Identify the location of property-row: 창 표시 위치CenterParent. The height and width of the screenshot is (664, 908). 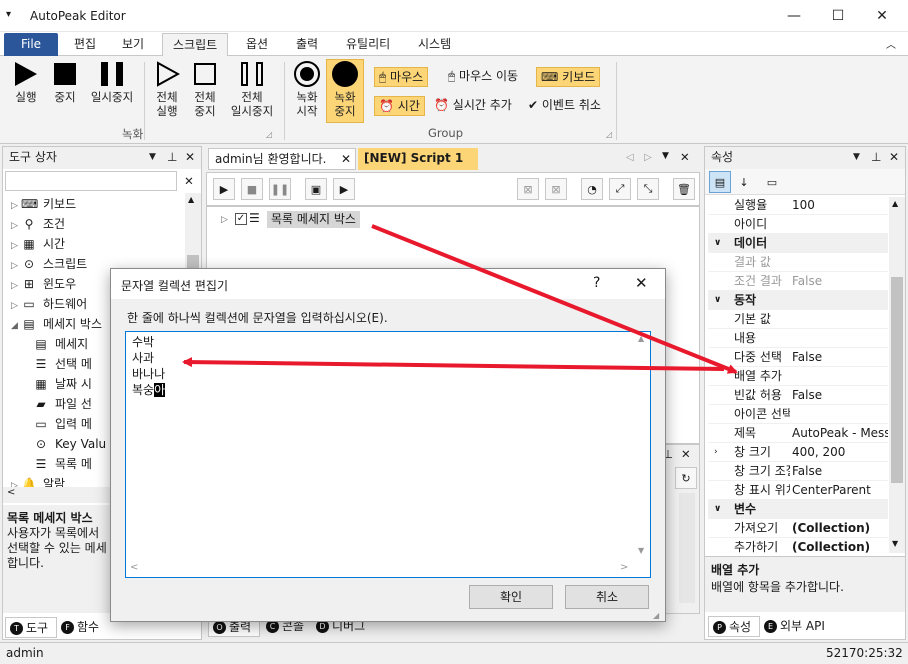
(798, 490).